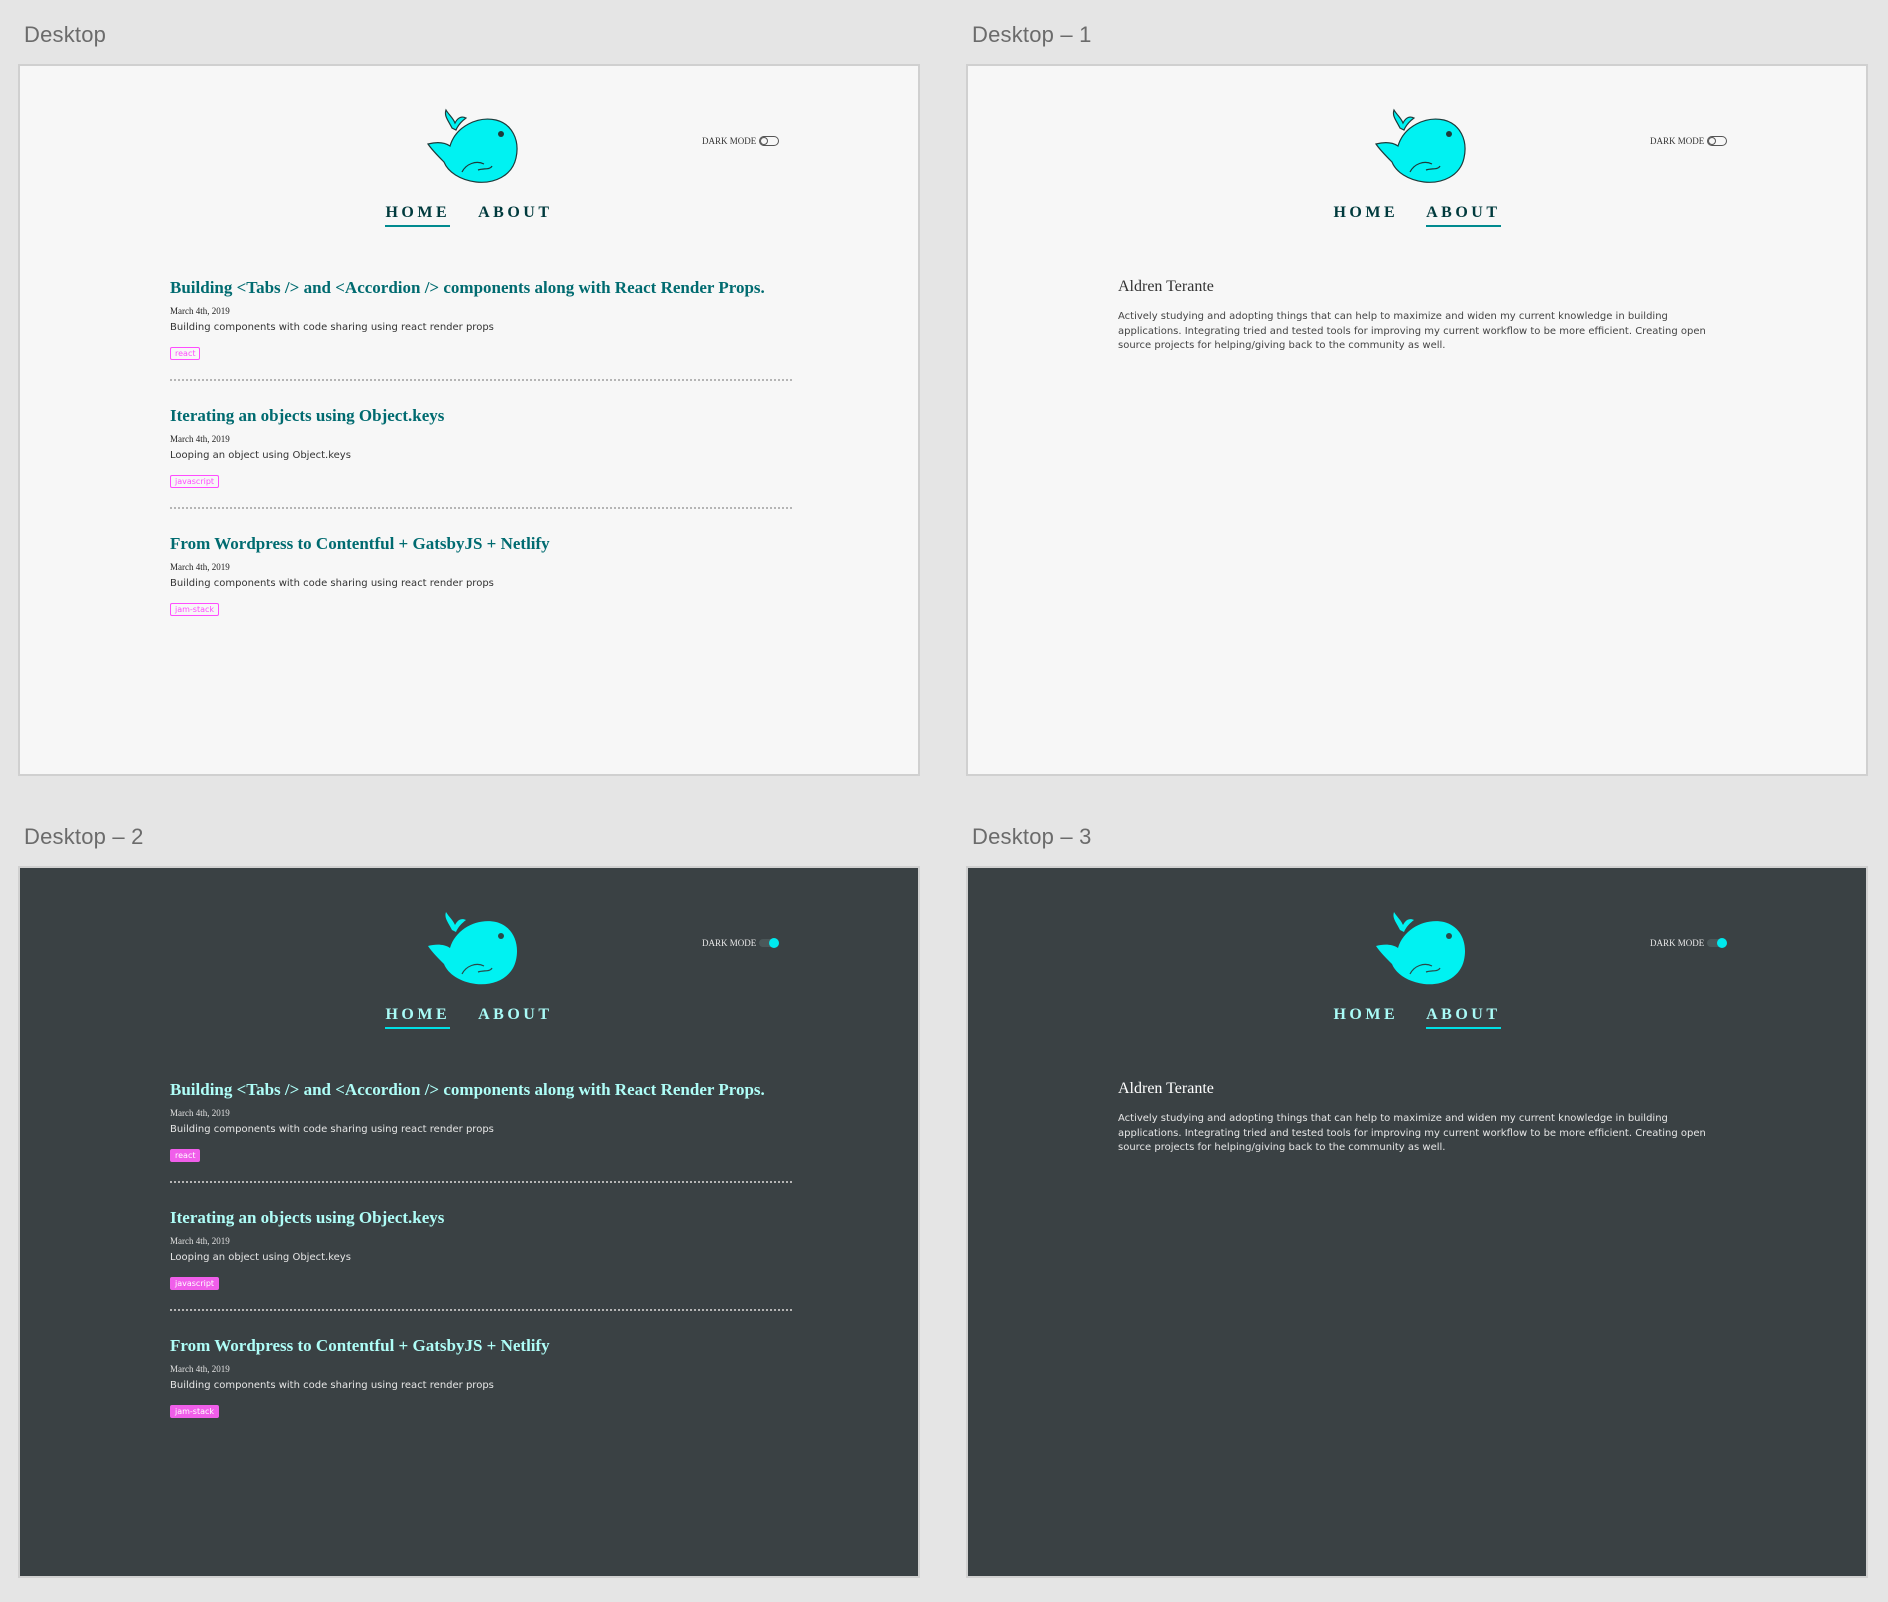 The height and width of the screenshot is (1602, 1888). Describe the element at coordinates (1032, 837) in the screenshot. I see `artboard-title-desktop-3: Desktop – 3` at that location.